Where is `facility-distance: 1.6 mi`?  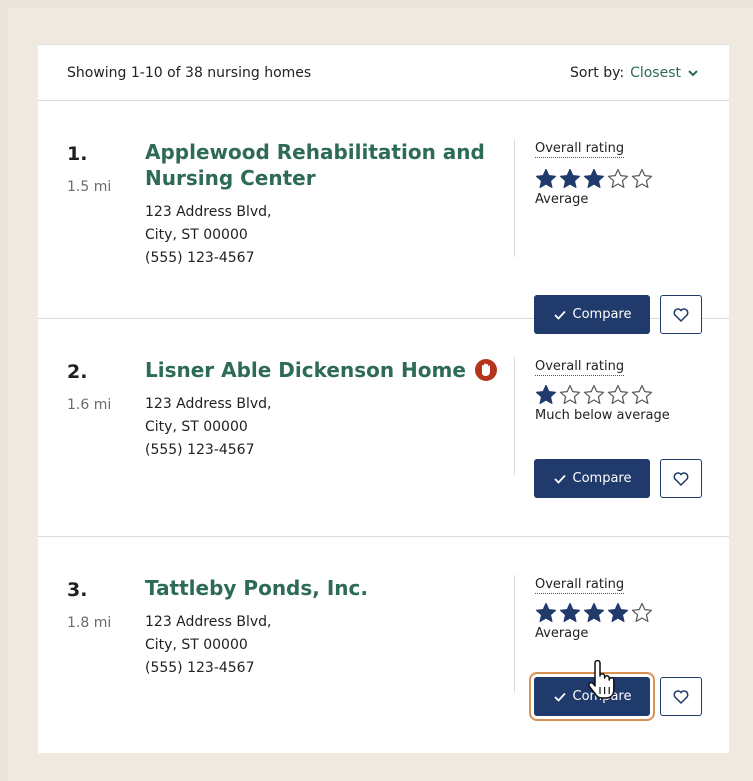 facility-distance: 1.6 mi is located at coordinates (89, 405).